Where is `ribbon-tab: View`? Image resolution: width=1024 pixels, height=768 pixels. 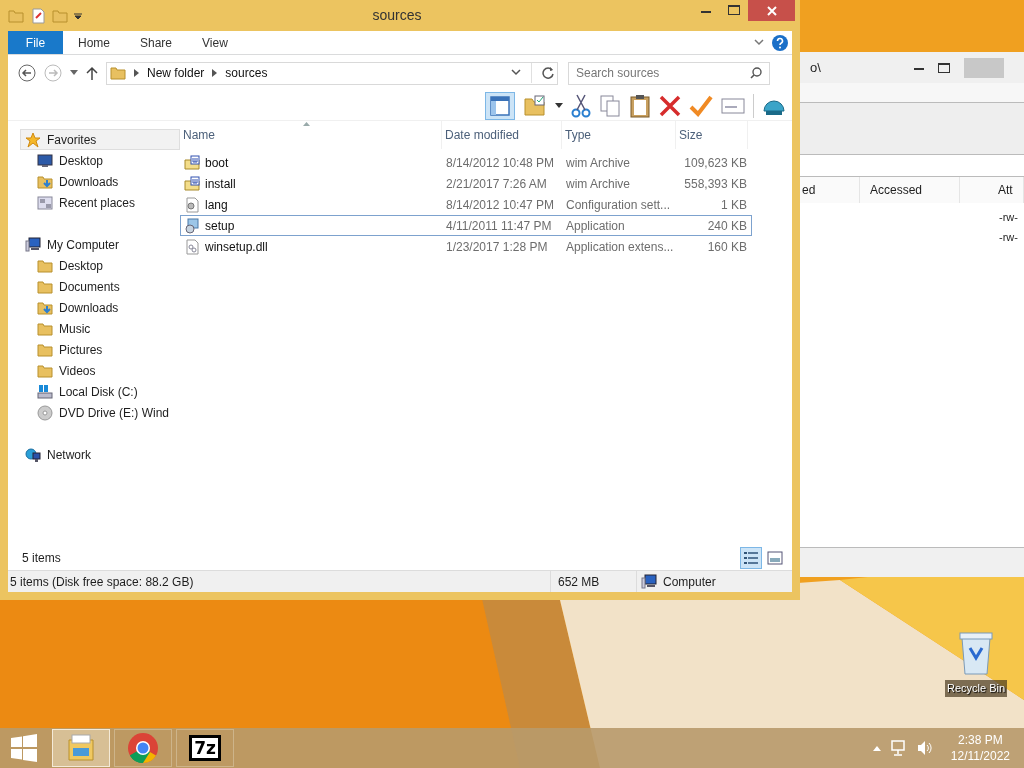
ribbon-tab: View is located at coordinates (215, 42).